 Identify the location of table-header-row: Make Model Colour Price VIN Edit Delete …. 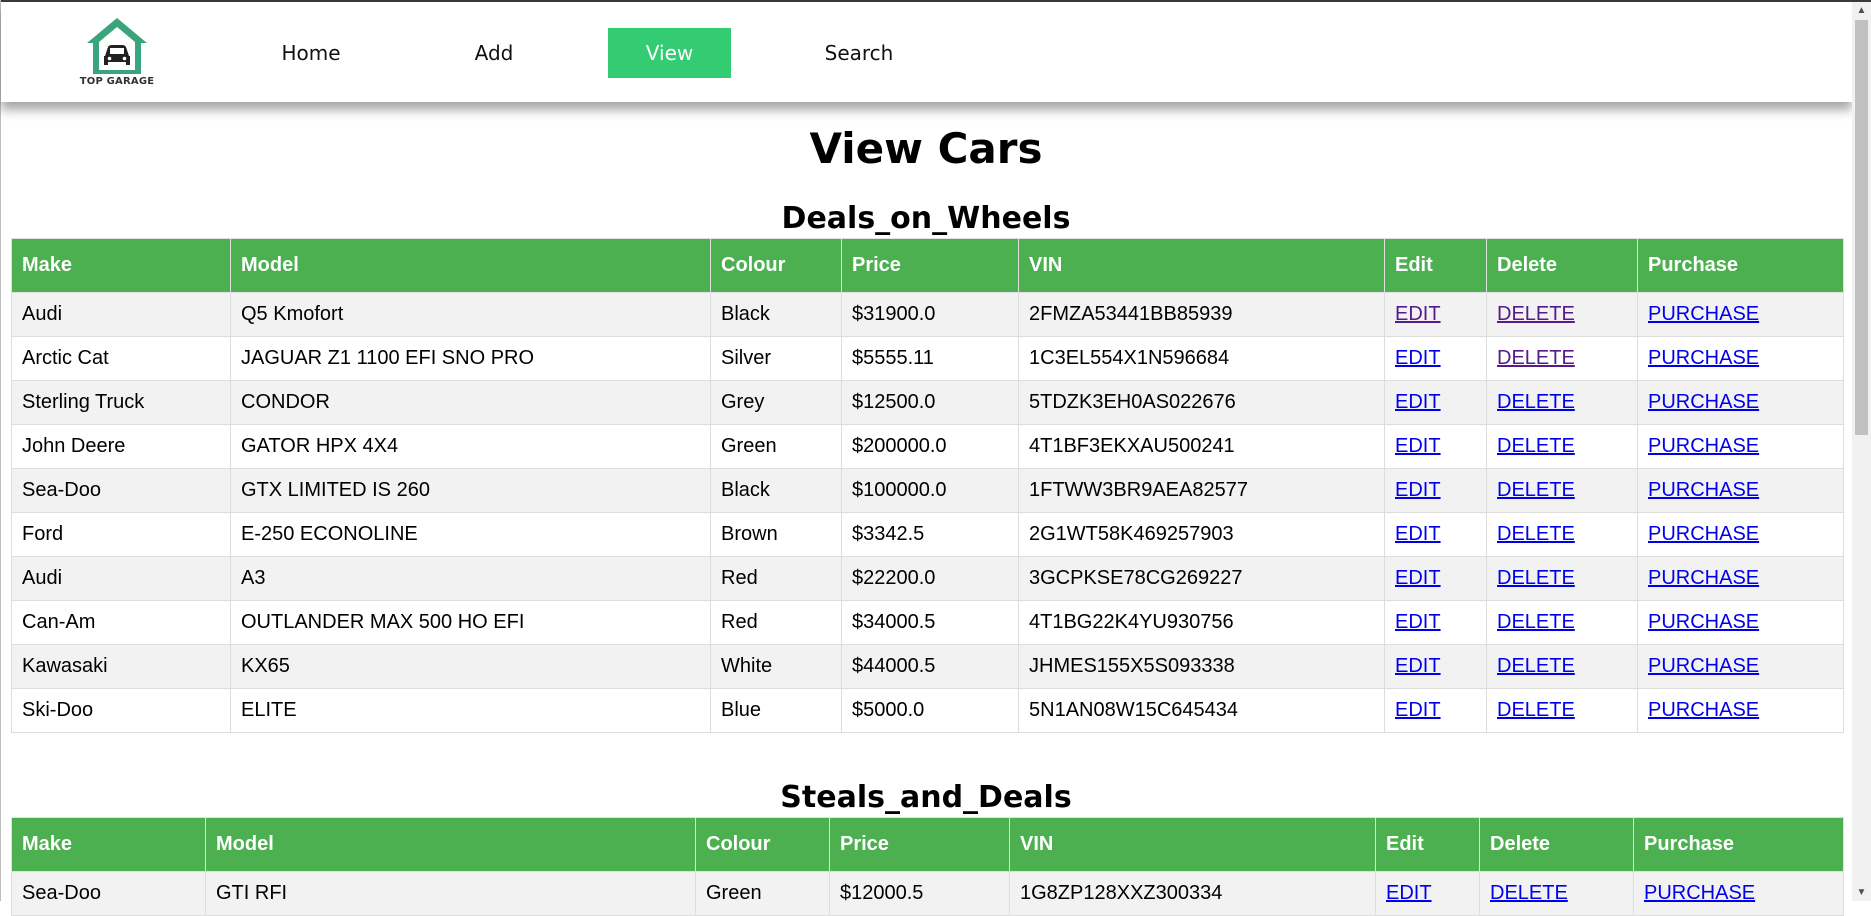
(927, 844).